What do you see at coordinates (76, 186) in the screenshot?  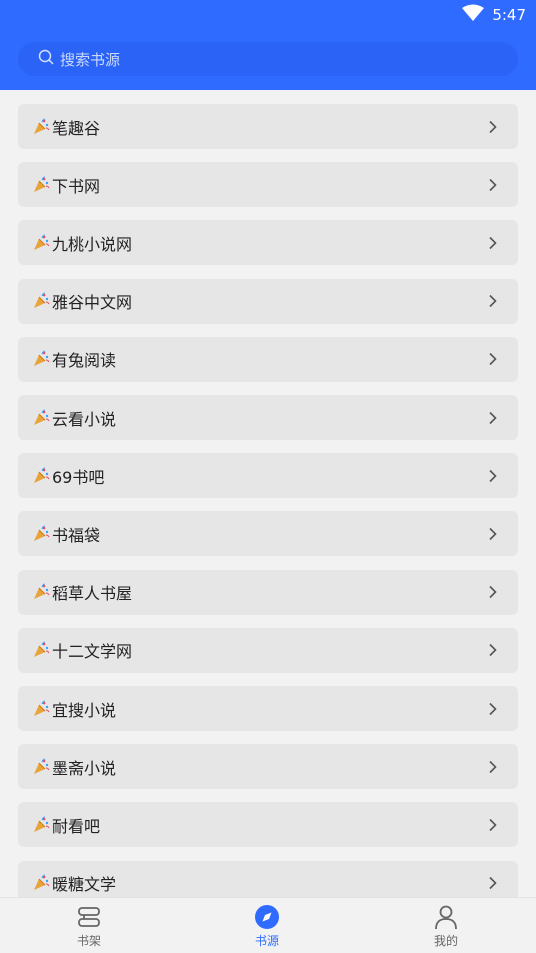 I see `source-name: 下书网` at bounding box center [76, 186].